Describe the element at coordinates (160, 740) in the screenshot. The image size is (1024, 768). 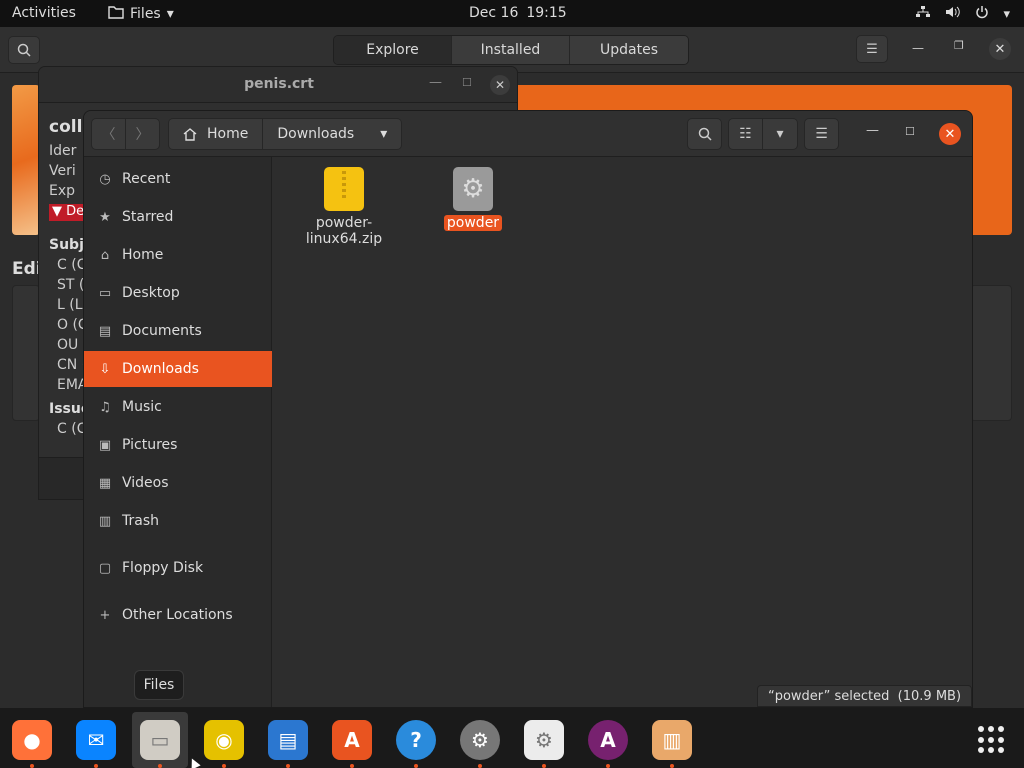
I see `dock-item-files: ▭` at that location.